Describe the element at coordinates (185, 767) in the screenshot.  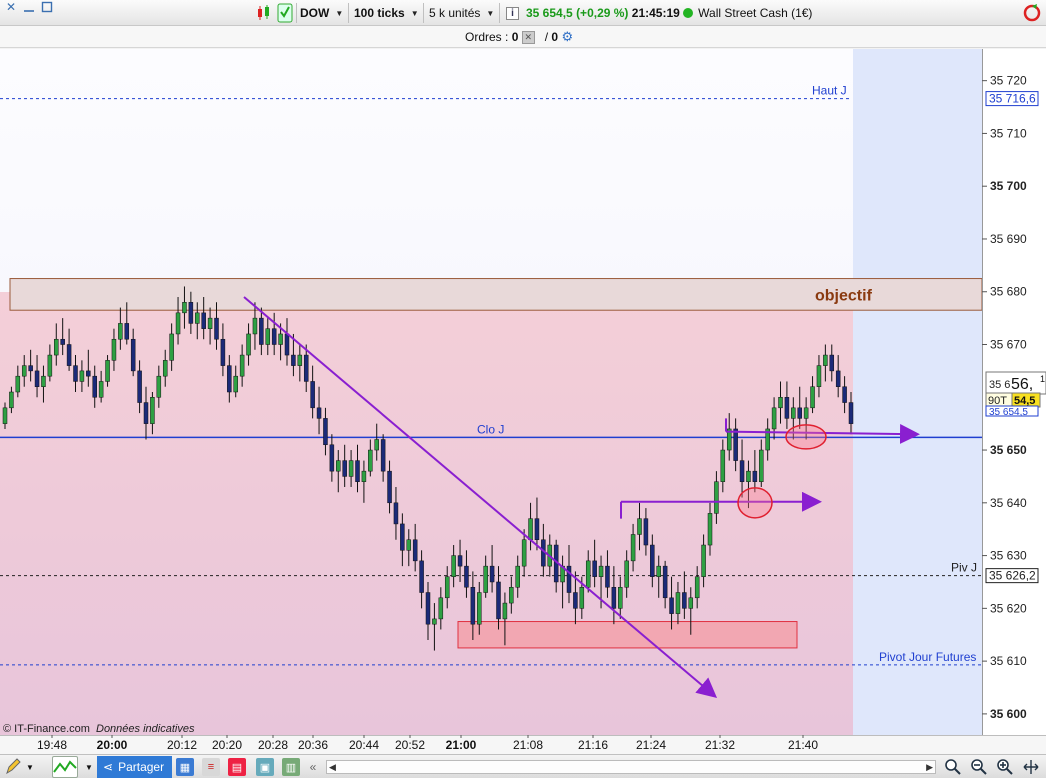
I see `calendar-icon: ▦` at that location.